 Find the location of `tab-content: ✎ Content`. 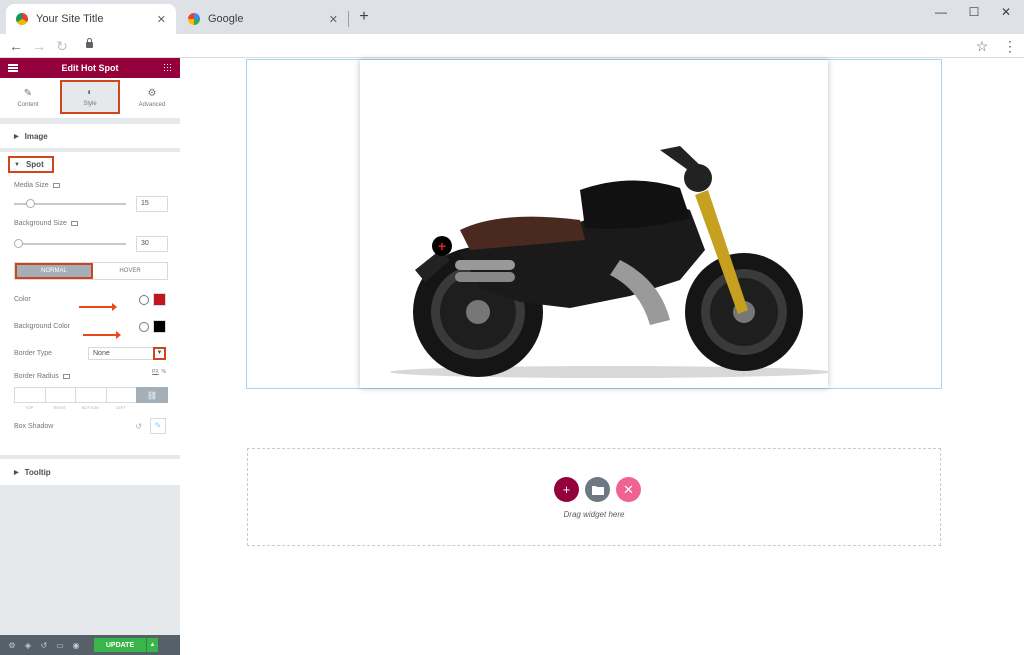

tab-content: ✎ Content is located at coordinates (28, 98).